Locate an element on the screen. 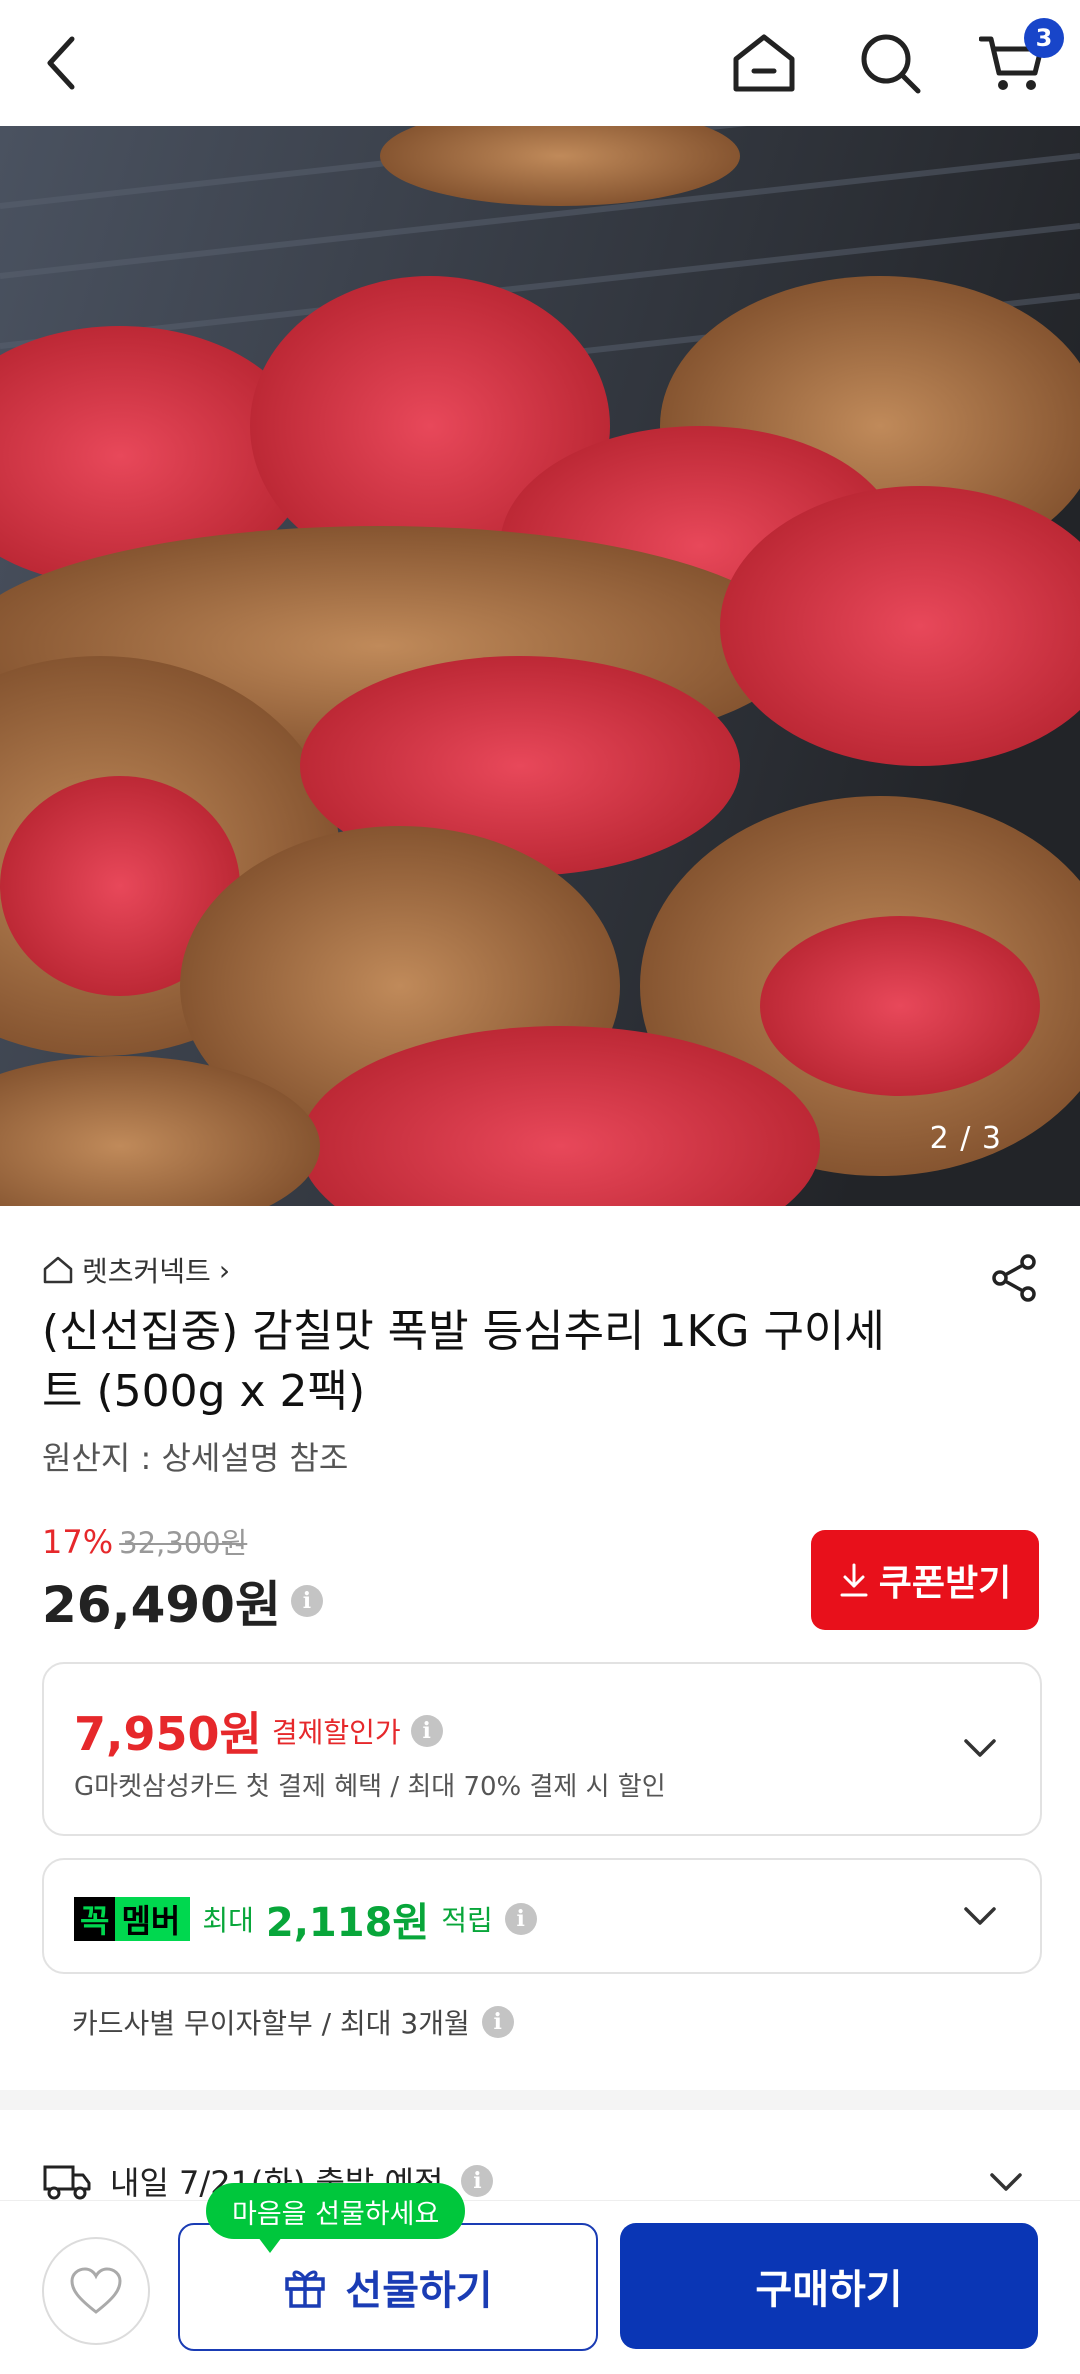 The height and width of the screenshot is (2374, 1080). coupon-download-button: 쿠폰받기 is located at coordinates (925, 1580).